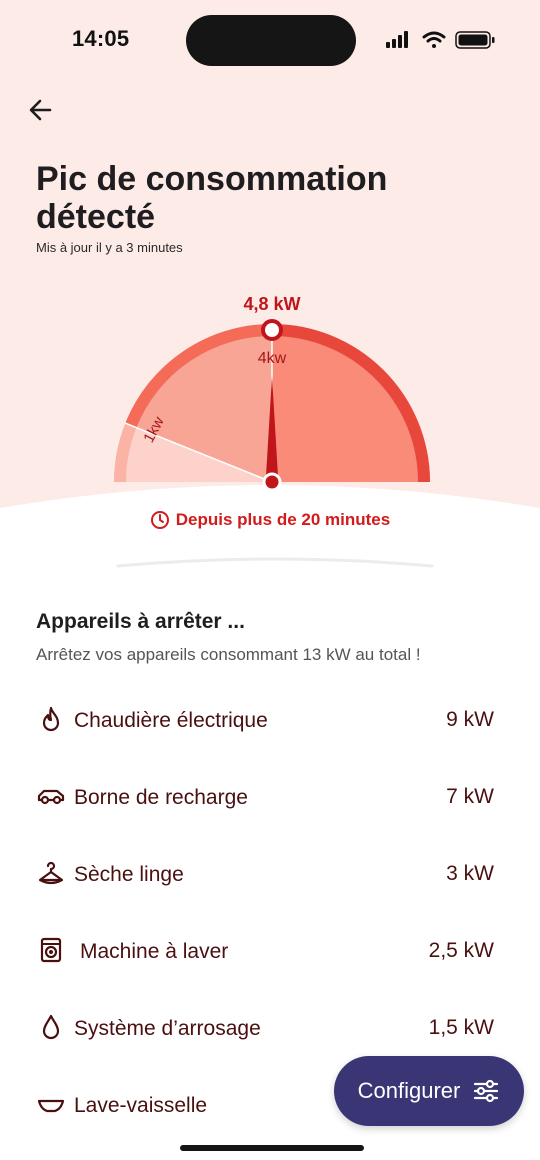 The image size is (540, 1160). What do you see at coordinates (475, 40) in the screenshot?
I see `battery-icon` at bounding box center [475, 40].